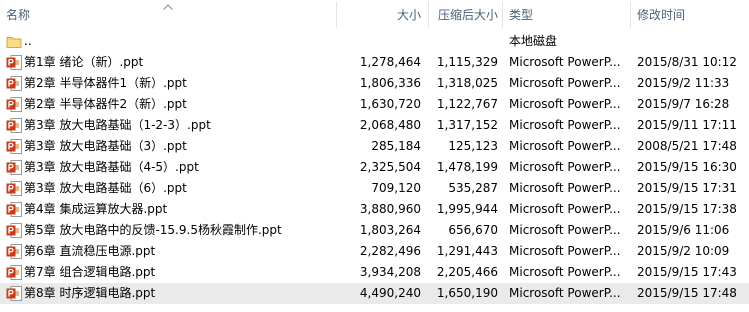 This screenshot has width=749, height=312. Describe the element at coordinates (390, 209) in the screenshot. I see `file-size: 3,880,960` at that location.